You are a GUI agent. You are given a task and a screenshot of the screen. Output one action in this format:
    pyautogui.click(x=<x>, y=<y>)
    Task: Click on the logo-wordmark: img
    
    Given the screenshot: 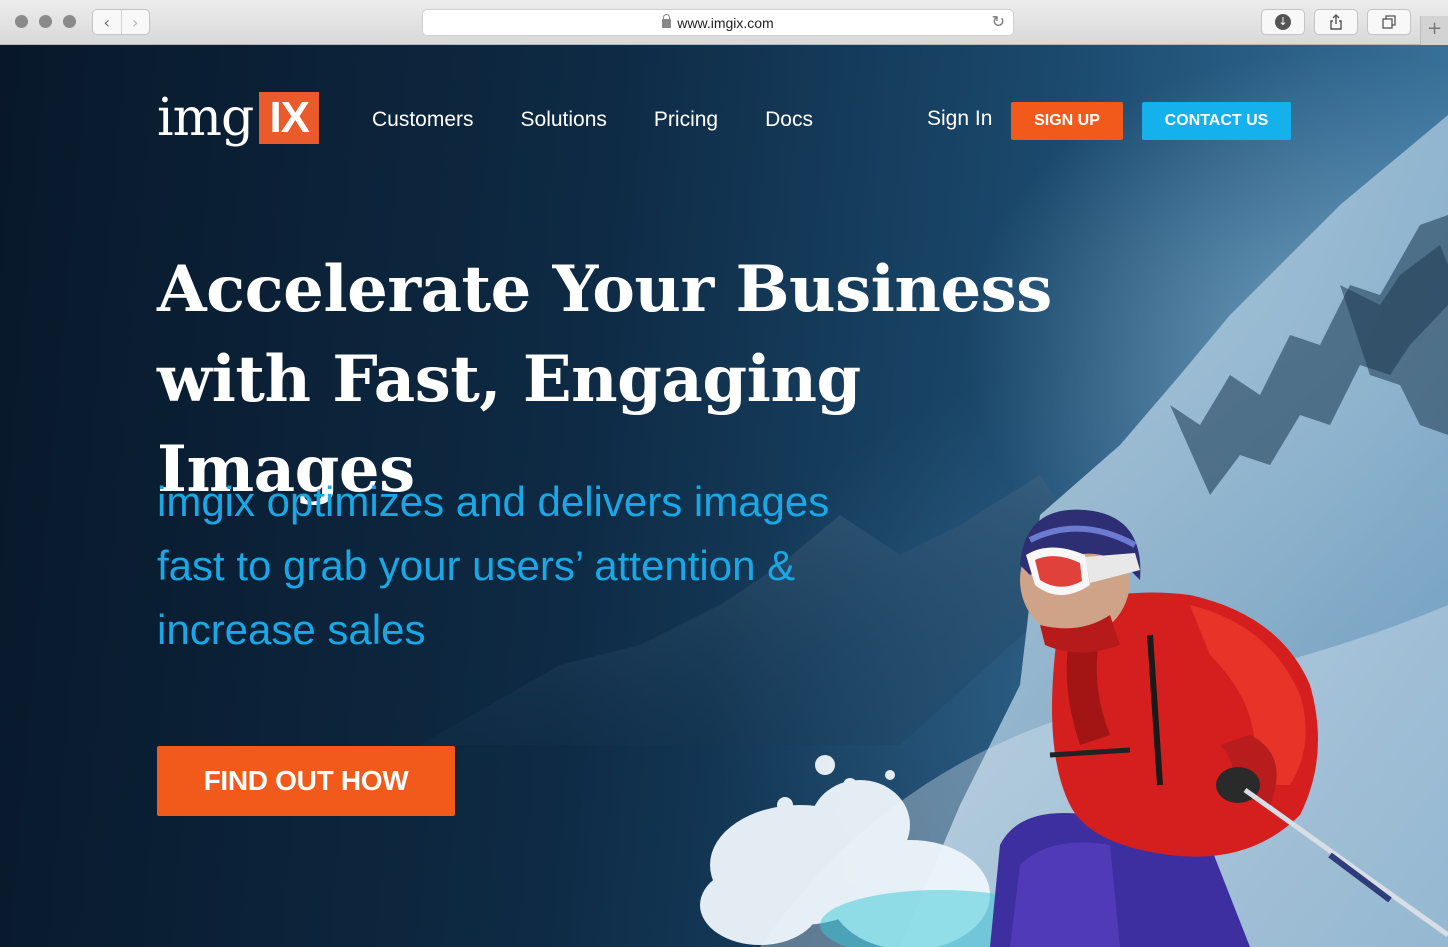 What is the action you would take?
    pyautogui.click(x=205, y=118)
    